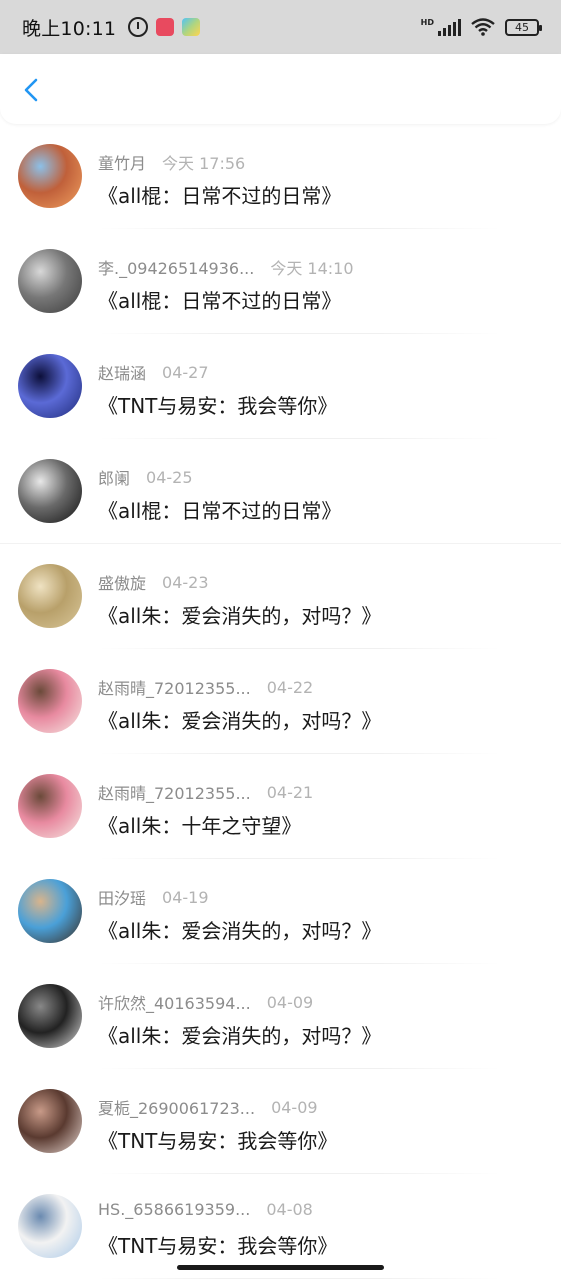 The height and width of the screenshot is (1280, 561). I want to click on user-name: 童竹月, so click(122, 163).